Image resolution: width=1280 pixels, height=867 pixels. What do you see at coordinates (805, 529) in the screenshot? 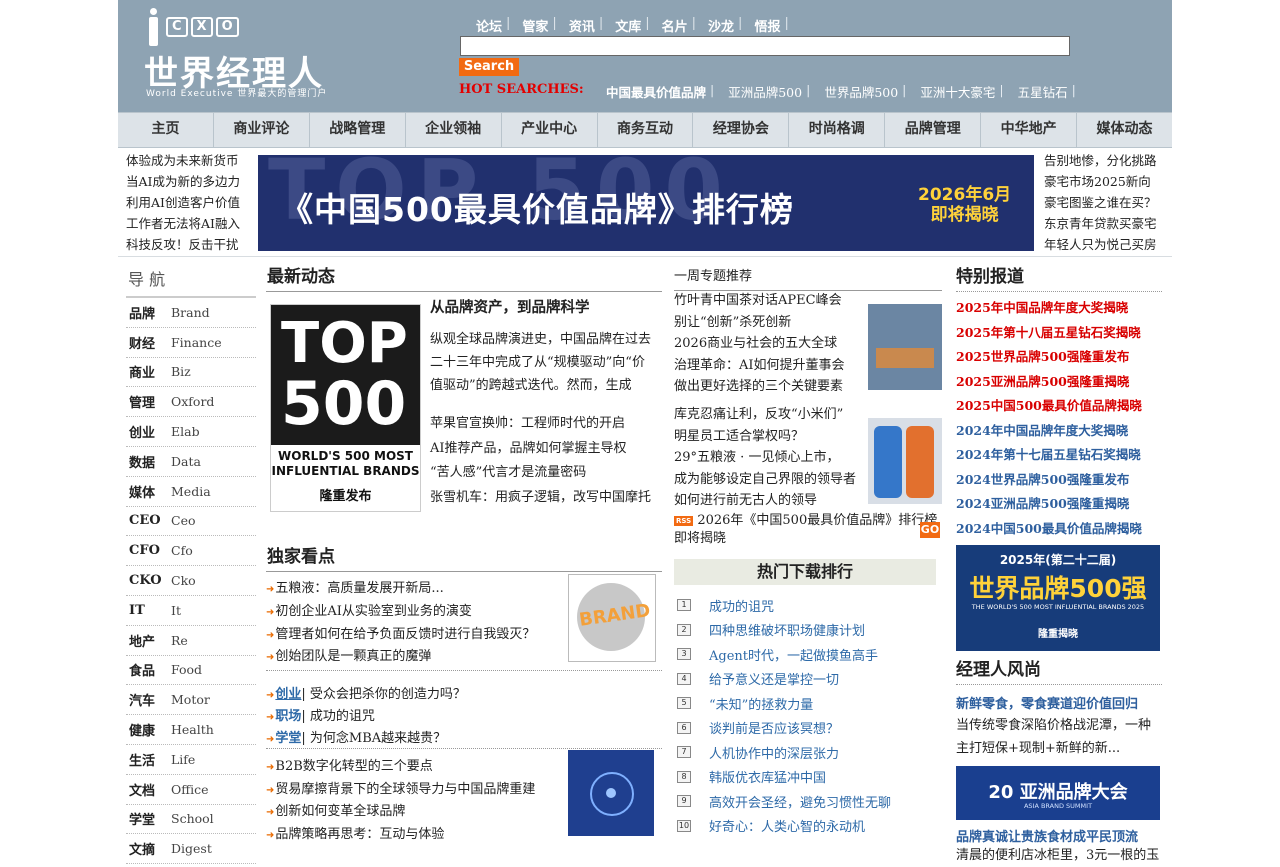
I see `rss-link: 2026年《中国500最具价值品牌》排行榜即将揭晓` at bounding box center [805, 529].